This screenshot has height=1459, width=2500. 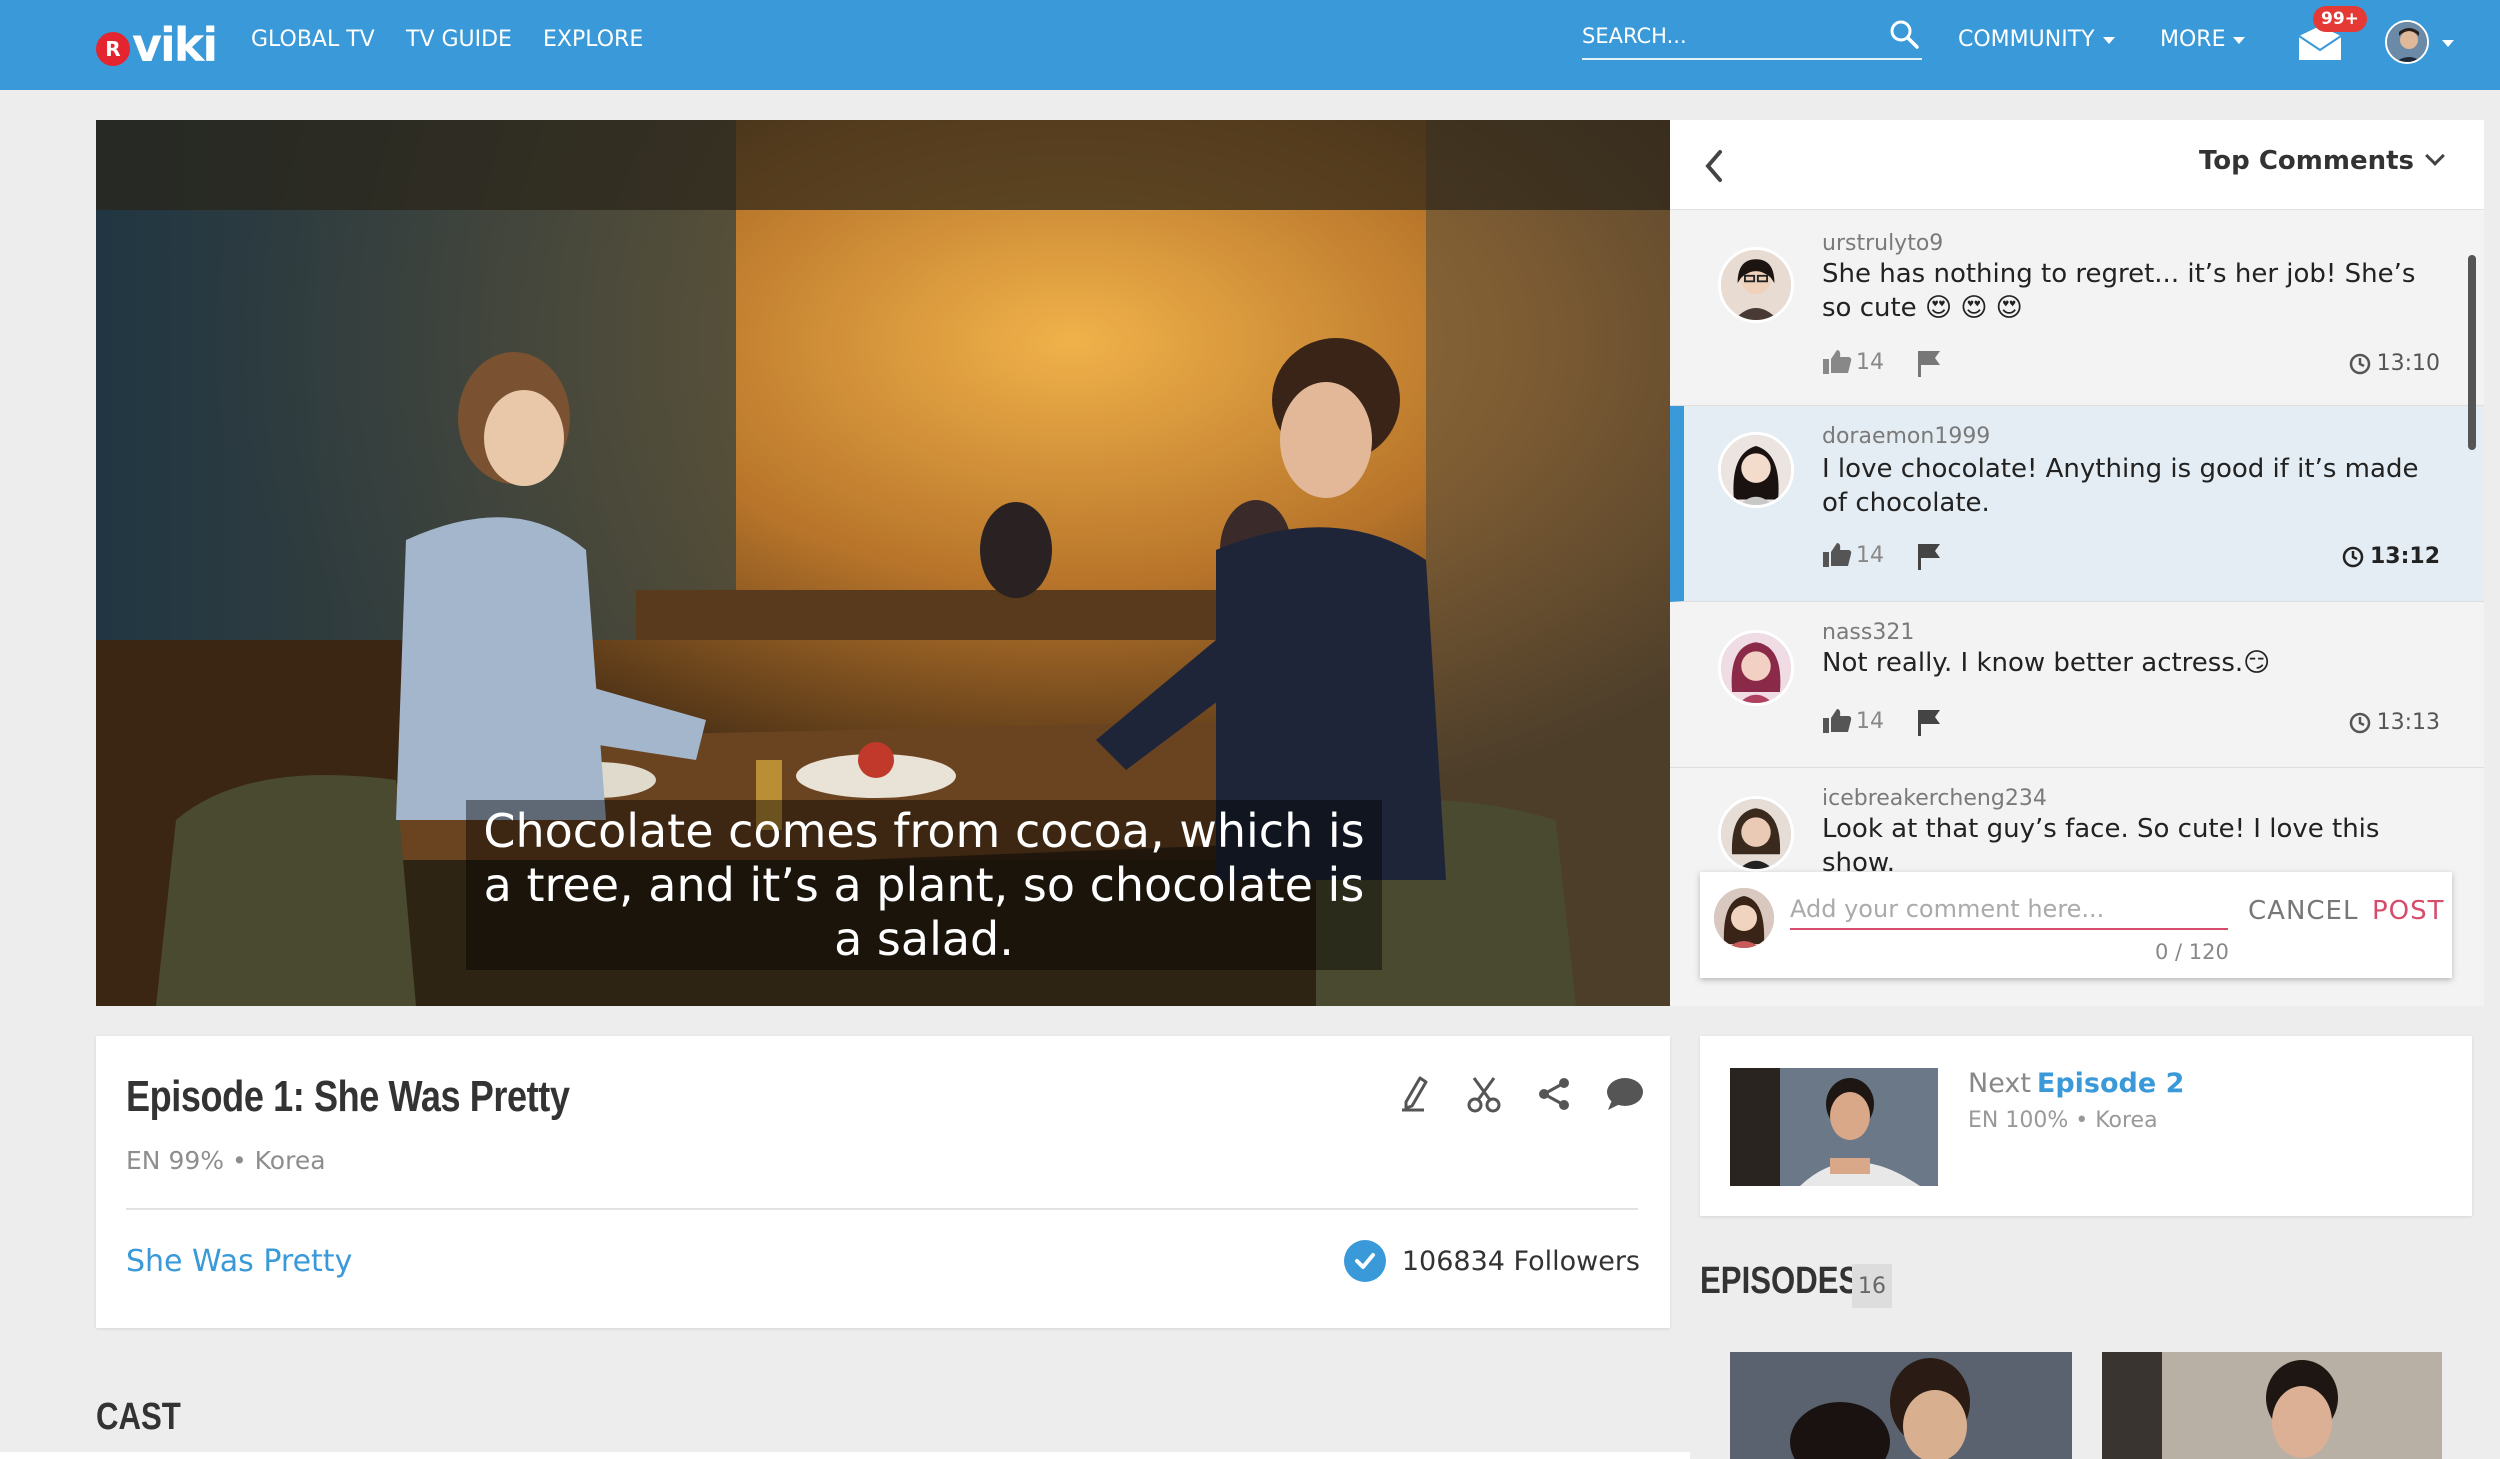 I want to click on comments-header: Top Comments, so click(x=2077, y=165).